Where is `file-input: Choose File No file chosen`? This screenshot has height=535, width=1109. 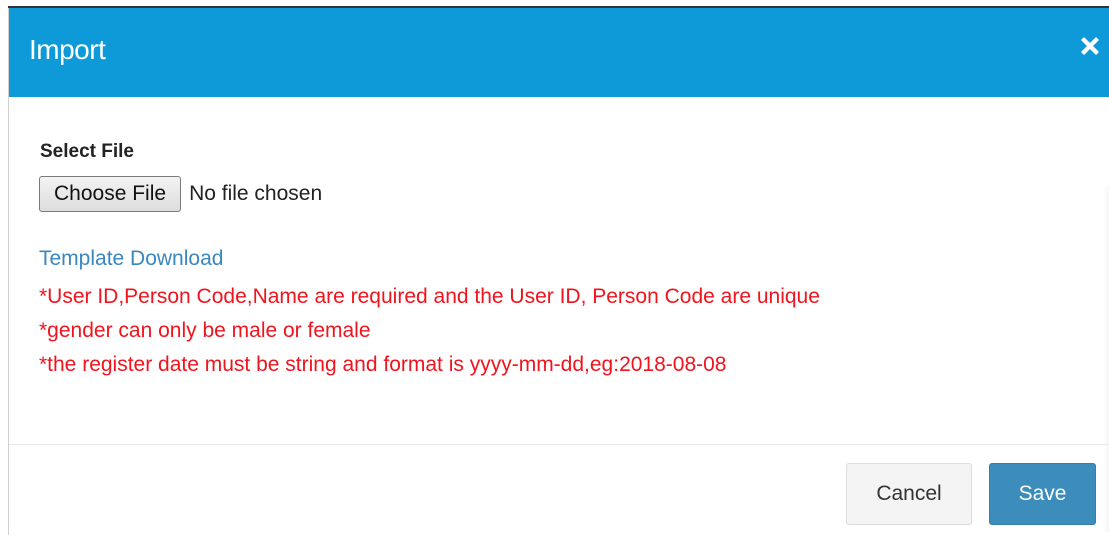
file-input: Choose File No file chosen is located at coordinates (180, 194).